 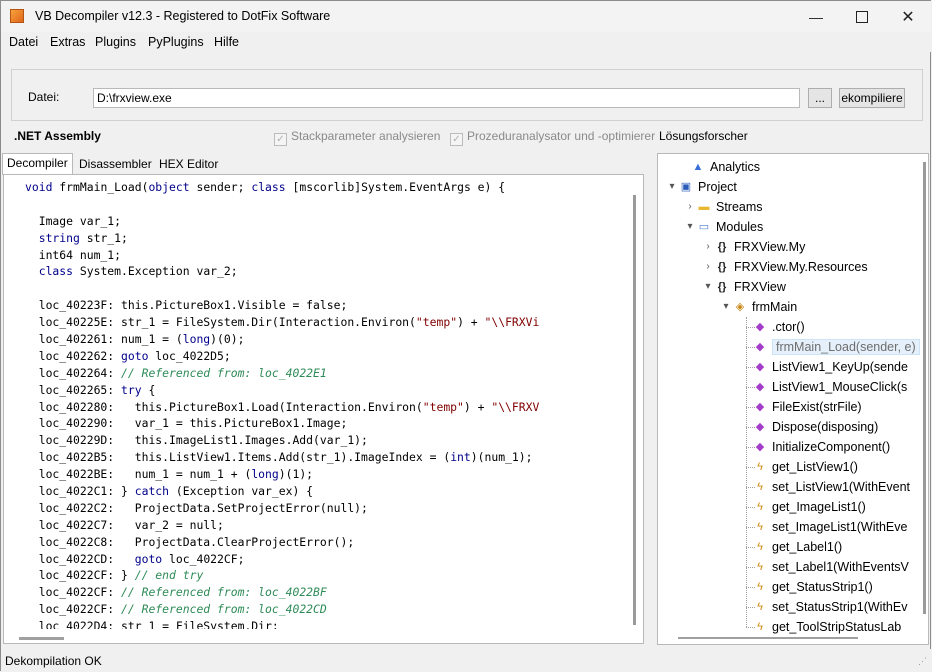 What do you see at coordinates (282, 491) in the screenshot?
I see `code-line: loc_4022C1: } catch (Exception var_ex) {` at bounding box center [282, 491].